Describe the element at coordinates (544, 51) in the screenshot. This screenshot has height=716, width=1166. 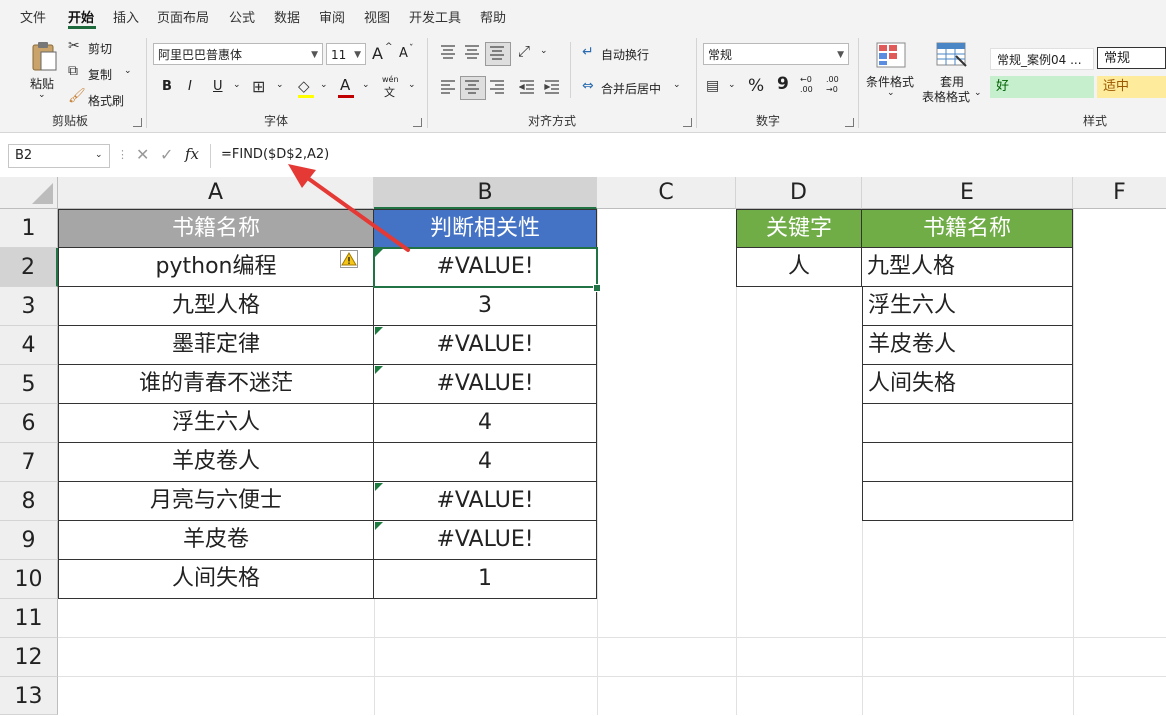
I see `orientation-dropdown-icon: ⌄` at that location.